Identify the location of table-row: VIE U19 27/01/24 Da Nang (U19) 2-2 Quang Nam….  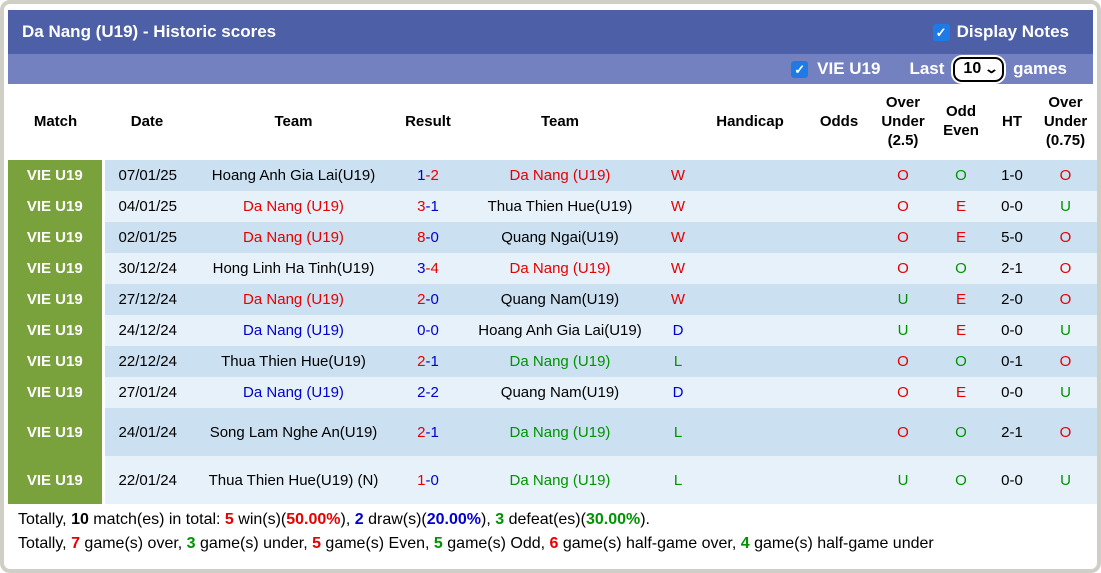
(552, 393).